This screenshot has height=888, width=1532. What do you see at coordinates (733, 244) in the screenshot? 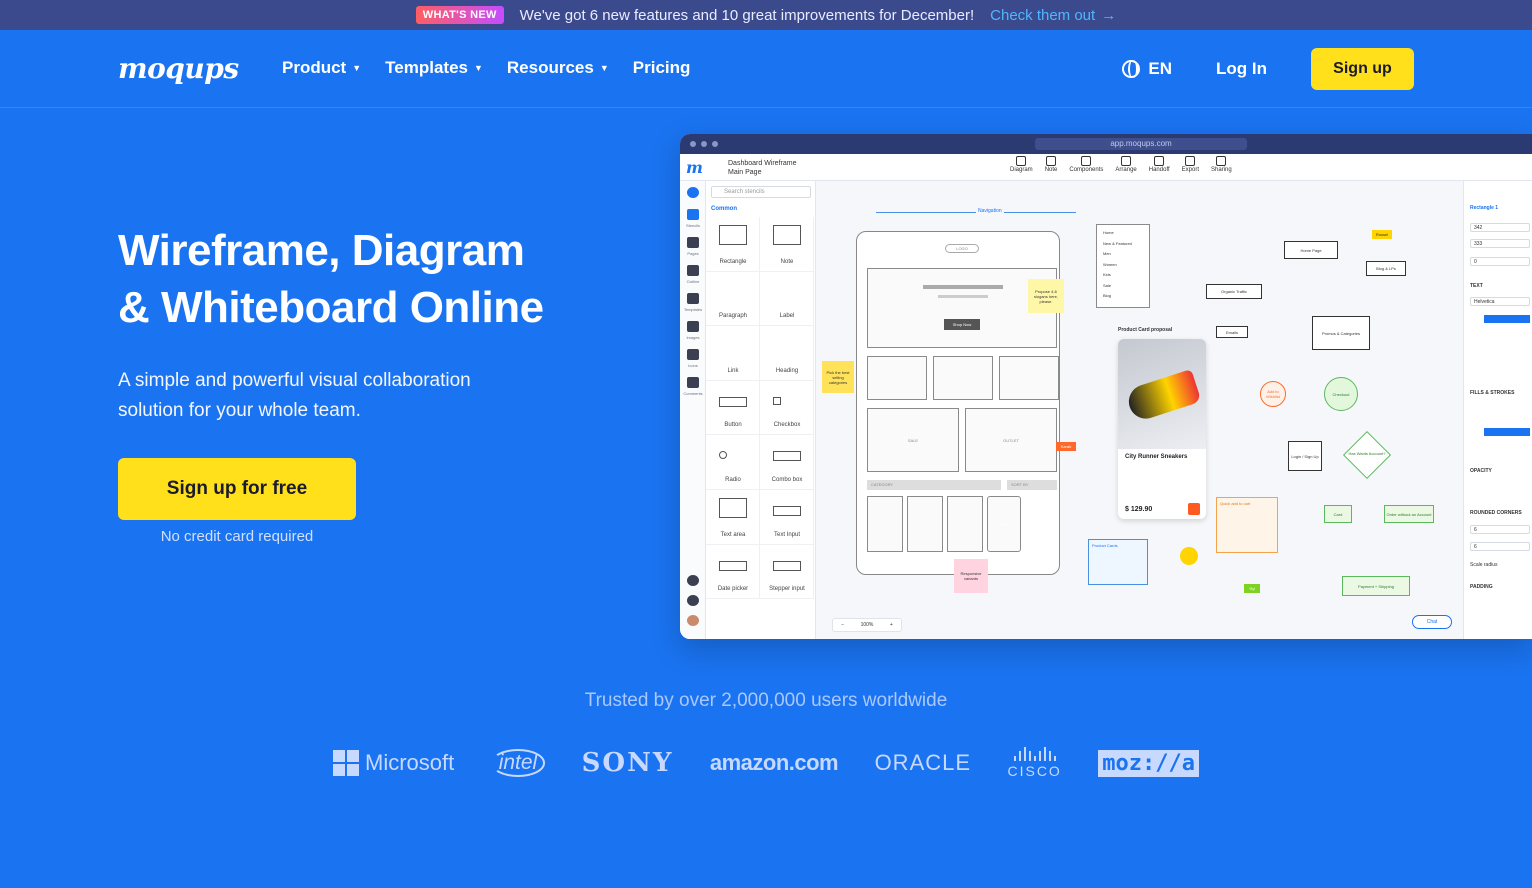
I see `stencil-rectangle: Rectangle` at bounding box center [733, 244].